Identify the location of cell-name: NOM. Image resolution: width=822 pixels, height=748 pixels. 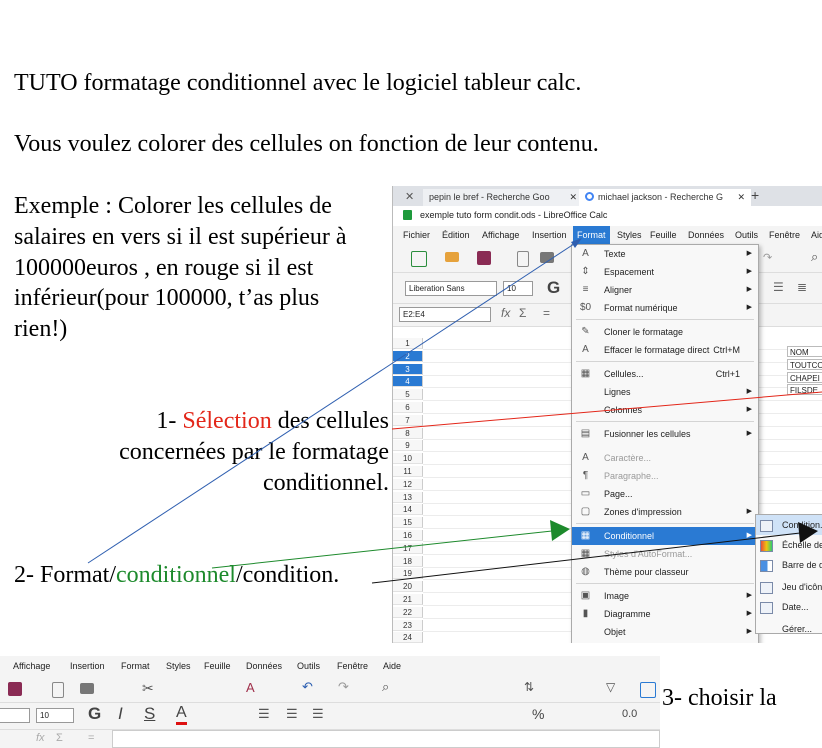
(804, 351).